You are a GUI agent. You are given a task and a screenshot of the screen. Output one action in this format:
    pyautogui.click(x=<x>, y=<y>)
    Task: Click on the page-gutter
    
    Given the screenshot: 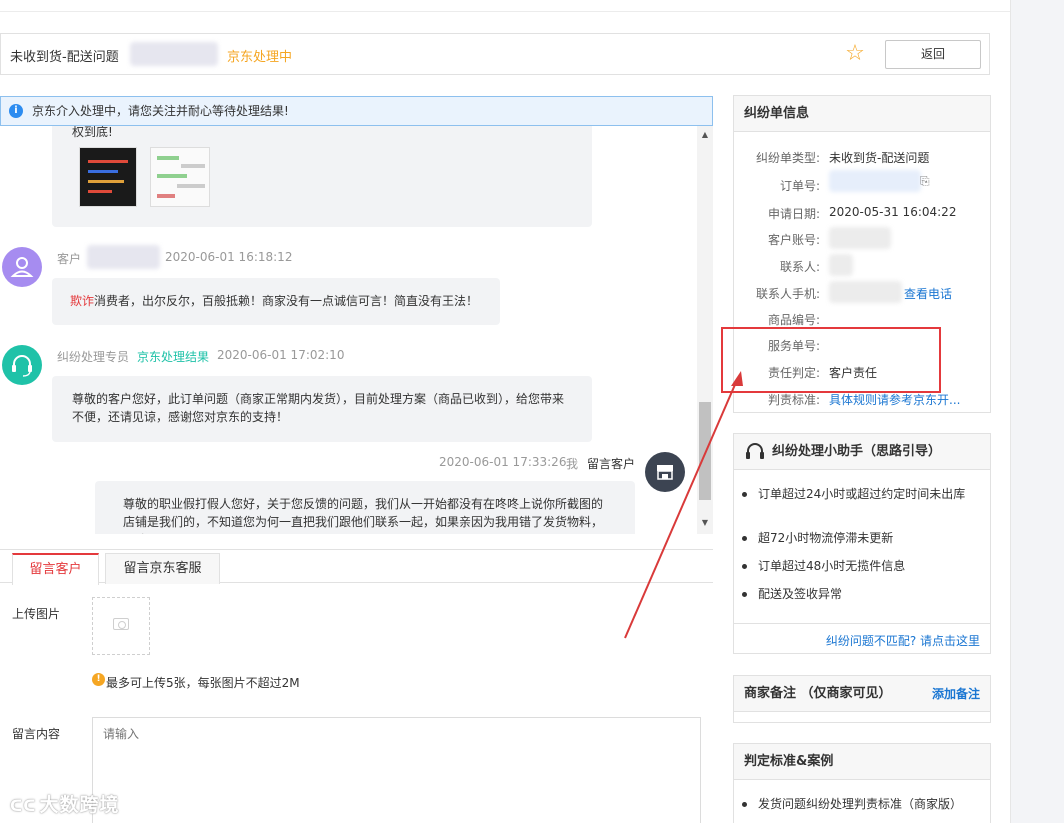 What is the action you would take?
    pyautogui.click(x=1037, y=411)
    